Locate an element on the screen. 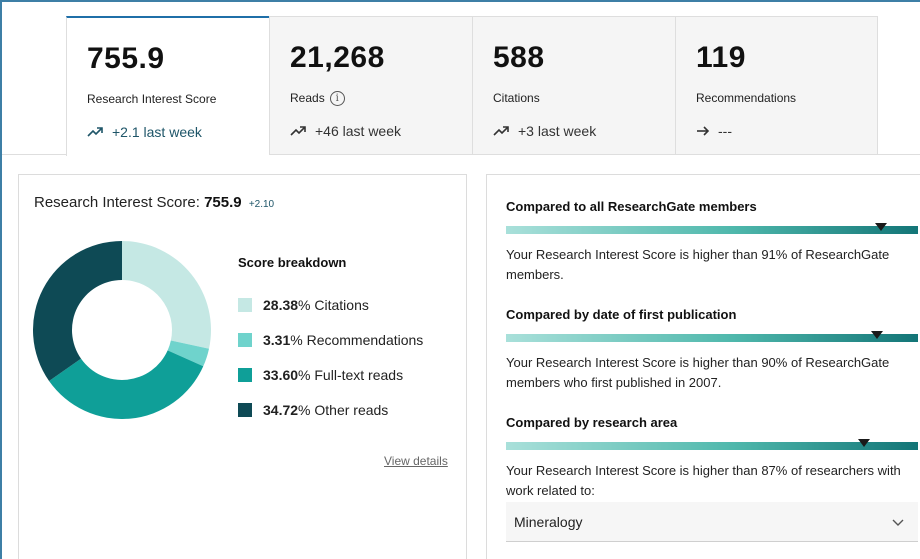 This screenshot has width=920, height=559. tab-trend-text: +2.1 last week is located at coordinates (157, 132).